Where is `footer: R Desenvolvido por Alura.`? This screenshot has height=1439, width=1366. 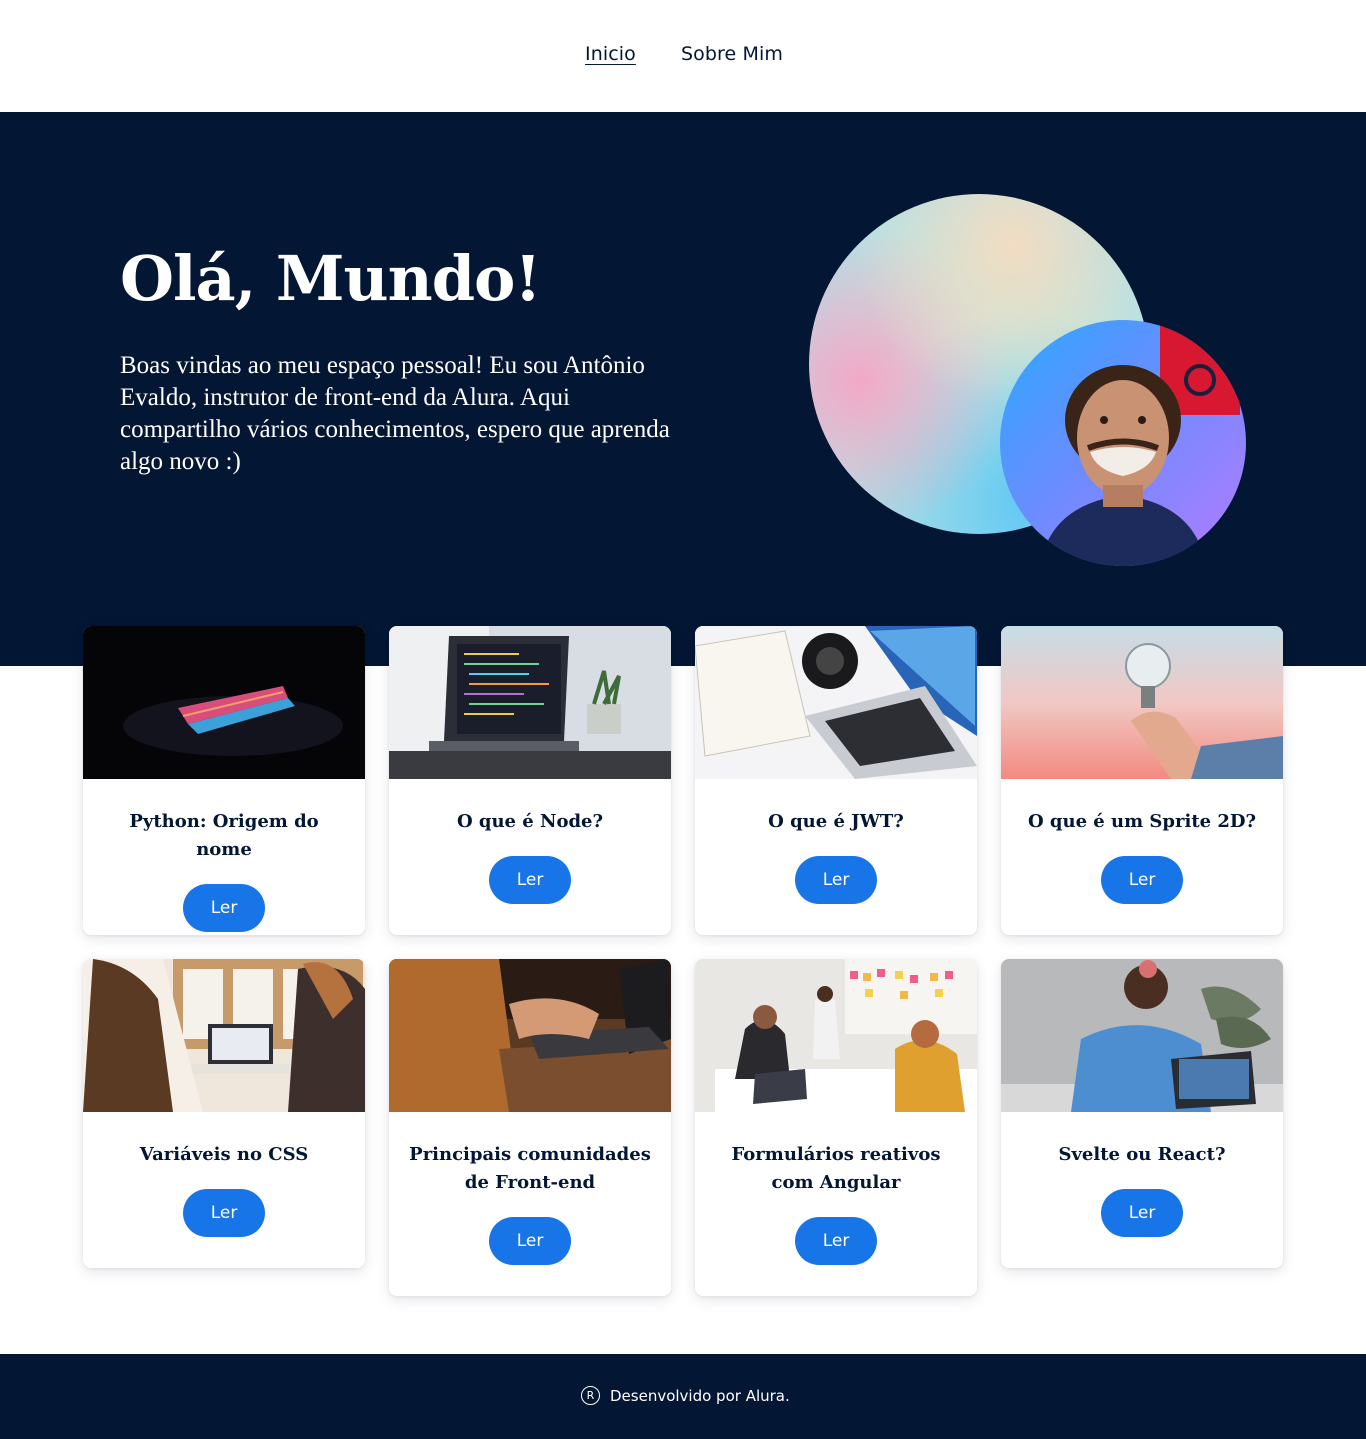 footer: R Desenvolvido por Alura. is located at coordinates (683, 1396).